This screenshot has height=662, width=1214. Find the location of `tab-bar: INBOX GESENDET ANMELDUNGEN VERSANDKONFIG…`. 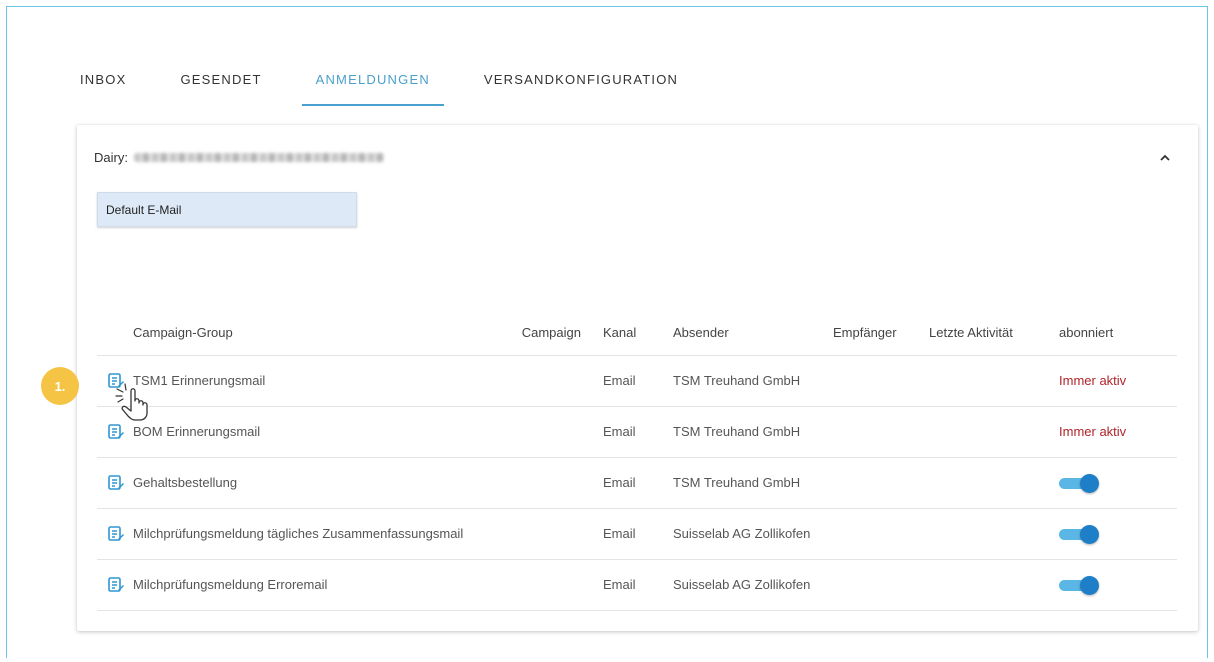

tab-bar: INBOX GESENDET ANMELDUNGEN VERSANDKONFIG… is located at coordinates (406, 89).